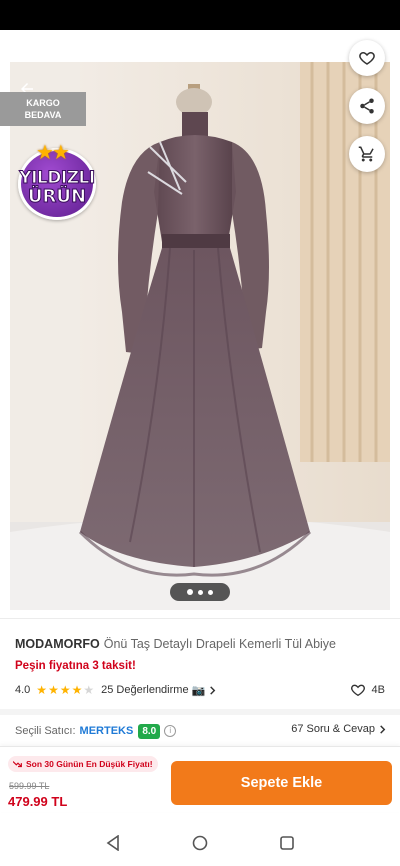  I want to click on seller-label: Seçili Satıcı:, so click(45, 731).